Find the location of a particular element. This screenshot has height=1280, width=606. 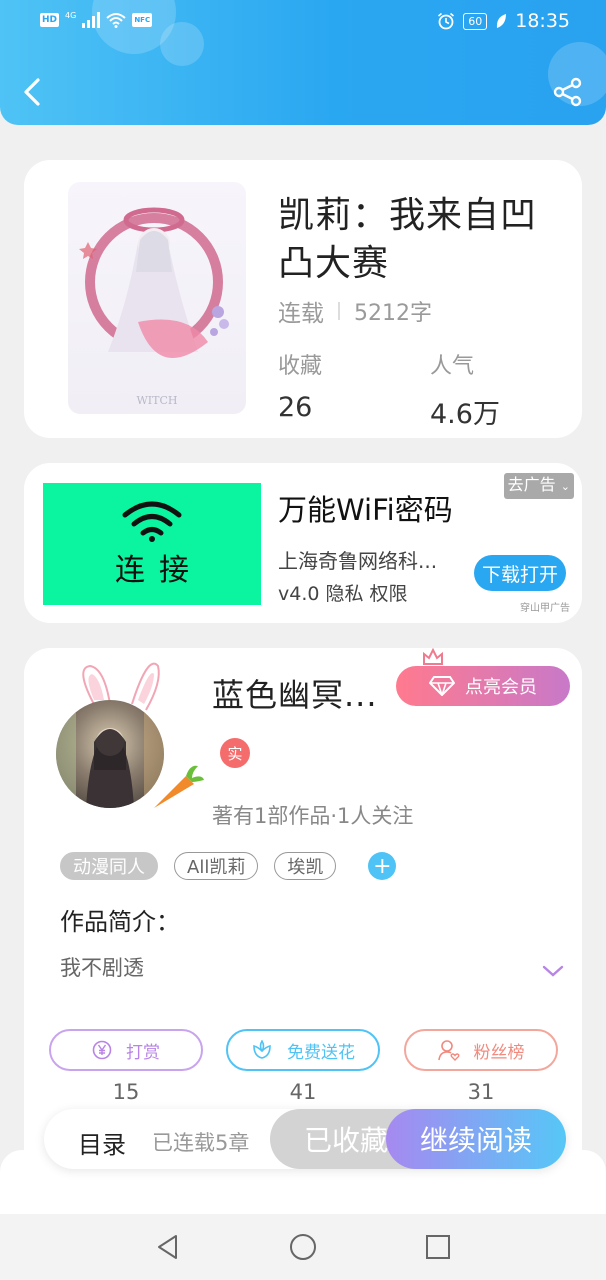

cover-text: WITCH is located at coordinates (157, 400).